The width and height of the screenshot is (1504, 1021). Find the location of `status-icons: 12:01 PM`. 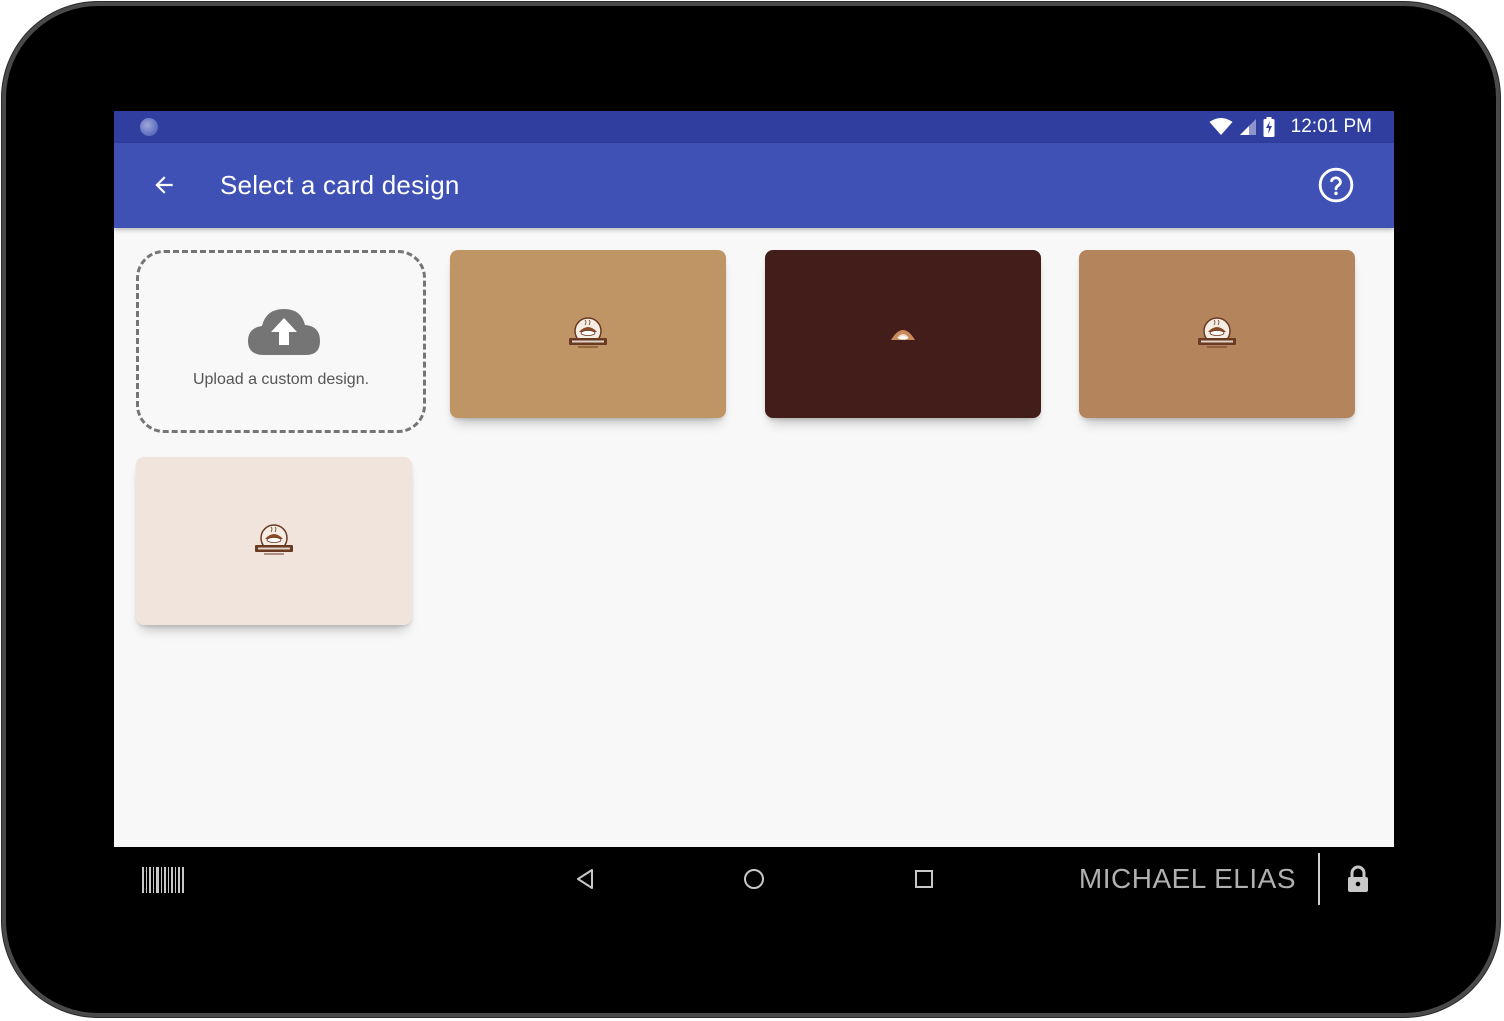

status-icons: 12:01 PM is located at coordinates (1290, 127).